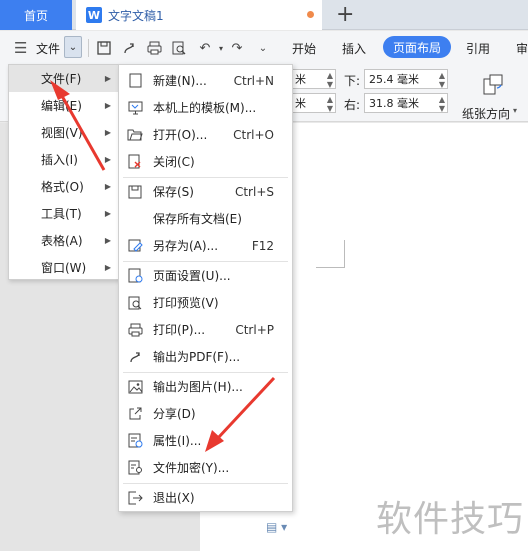  I want to click on page-setup-icon, so click(135, 276).